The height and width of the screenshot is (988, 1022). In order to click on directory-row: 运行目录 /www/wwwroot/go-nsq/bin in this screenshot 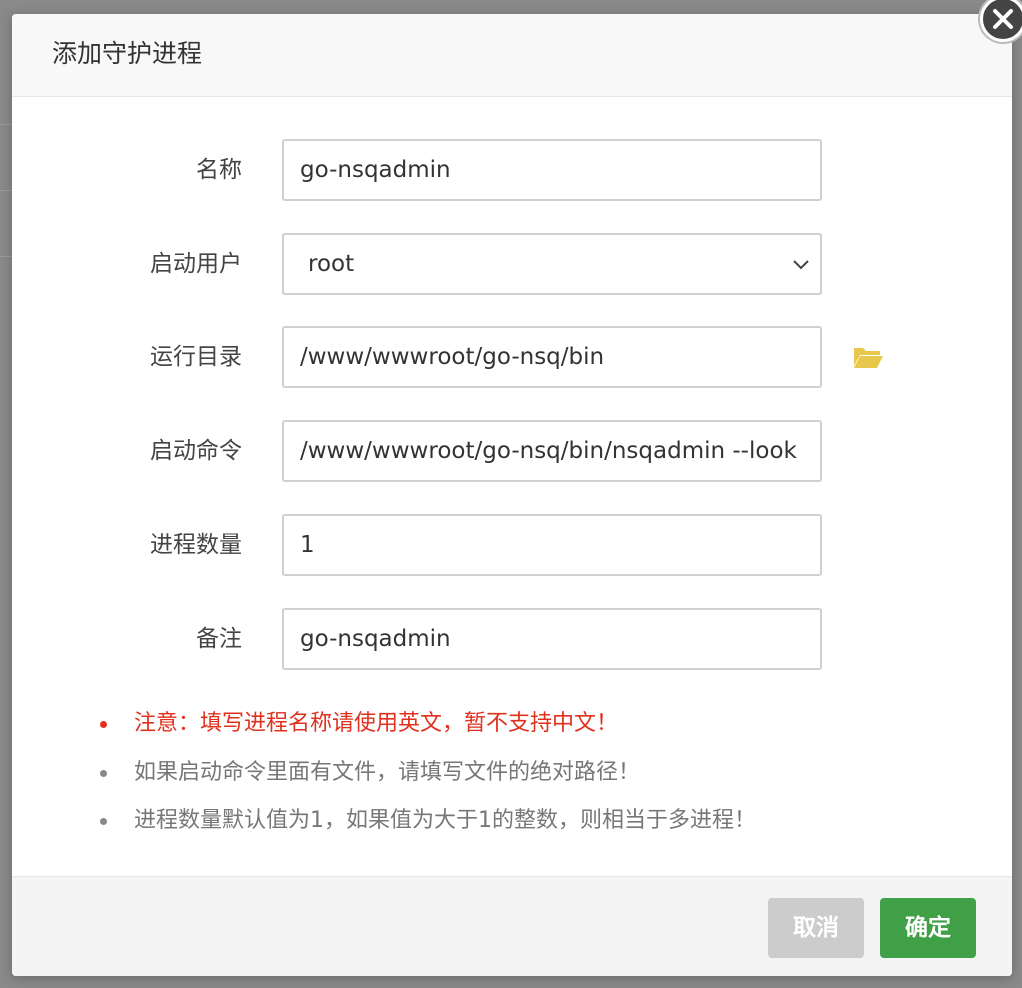, I will do `click(512, 357)`.